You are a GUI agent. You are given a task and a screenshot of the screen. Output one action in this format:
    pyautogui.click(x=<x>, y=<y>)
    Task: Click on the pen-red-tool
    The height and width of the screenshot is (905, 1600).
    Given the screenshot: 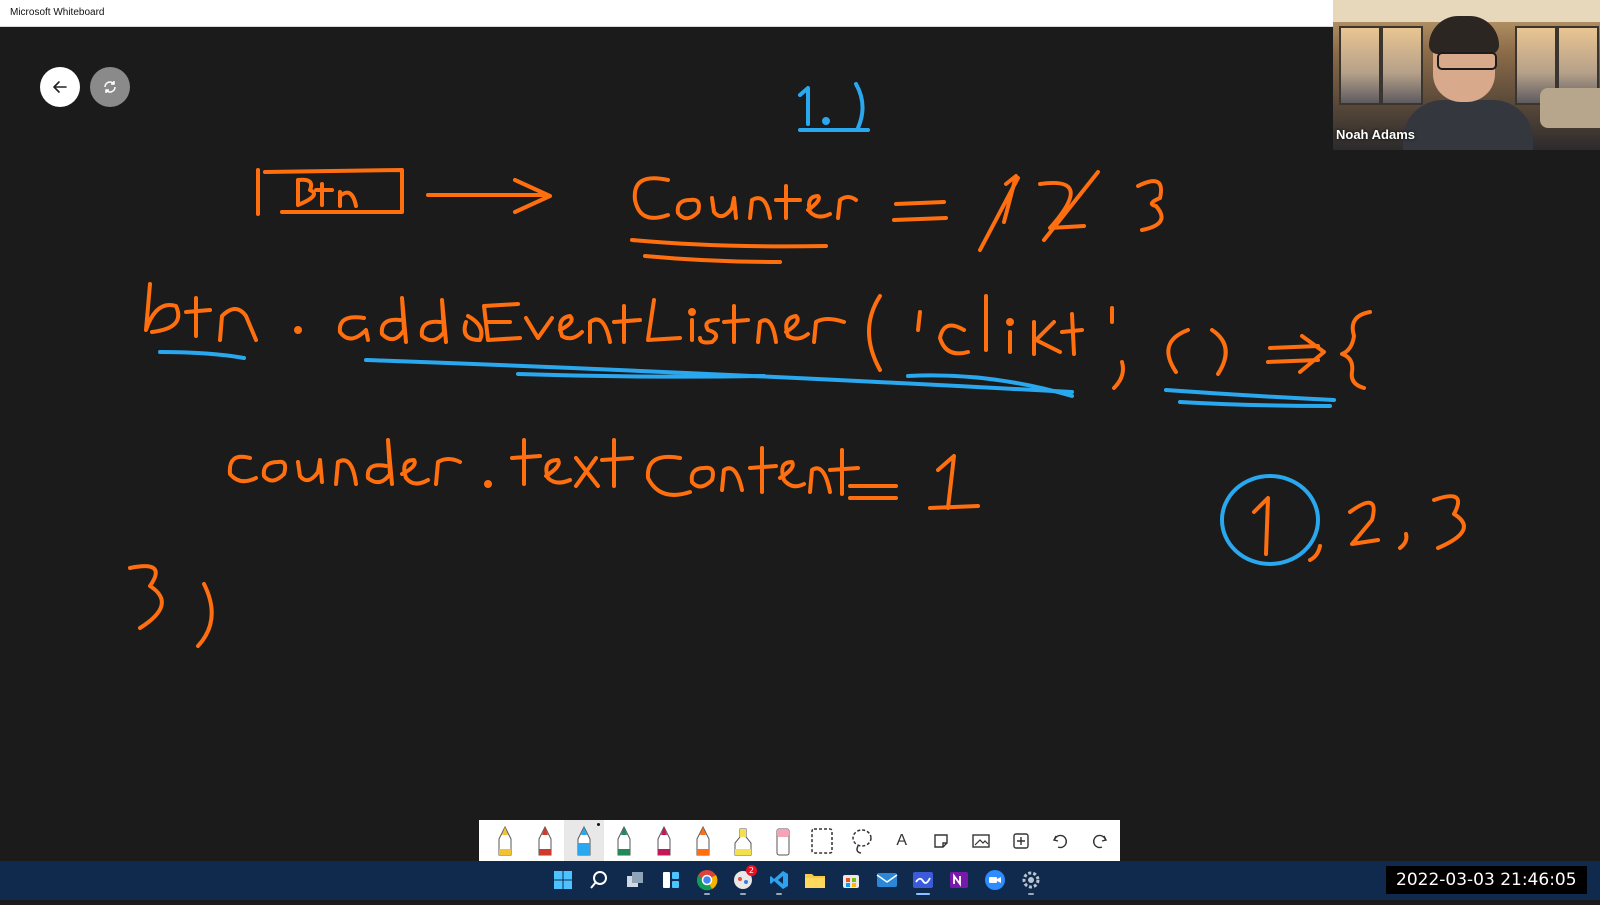 What is the action you would take?
    pyautogui.click(x=545, y=840)
    